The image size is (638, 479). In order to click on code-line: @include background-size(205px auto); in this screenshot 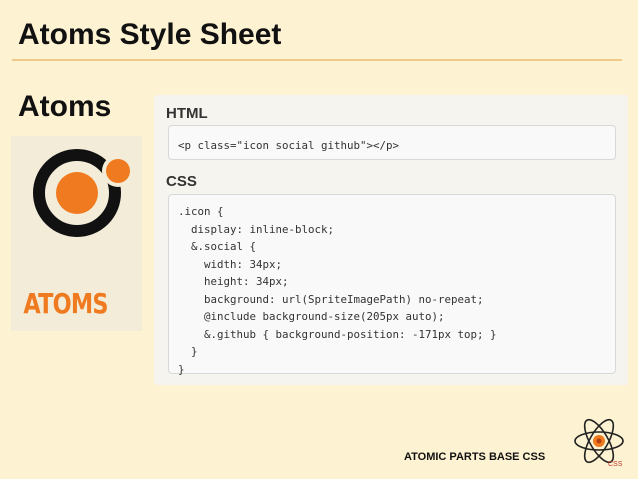, I will do `click(311, 316)`.